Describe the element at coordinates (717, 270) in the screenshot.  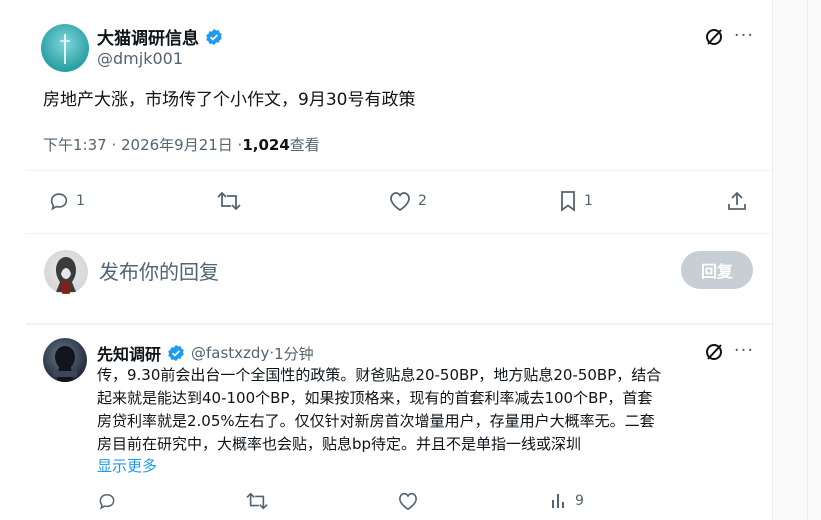
I see `reply-button: 回复` at that location.